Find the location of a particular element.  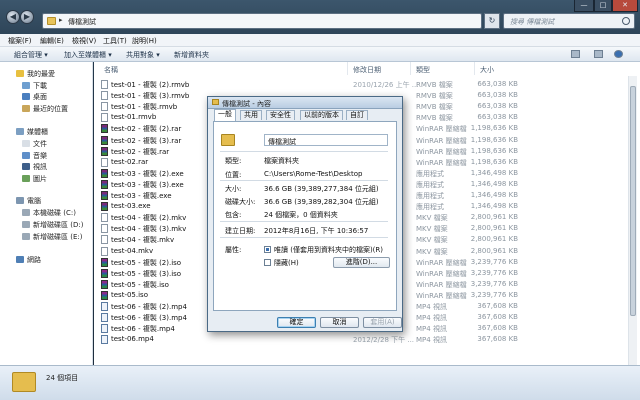

dialog-title: 傳檔測試 - 內容 is located at coordinates (246, 104).